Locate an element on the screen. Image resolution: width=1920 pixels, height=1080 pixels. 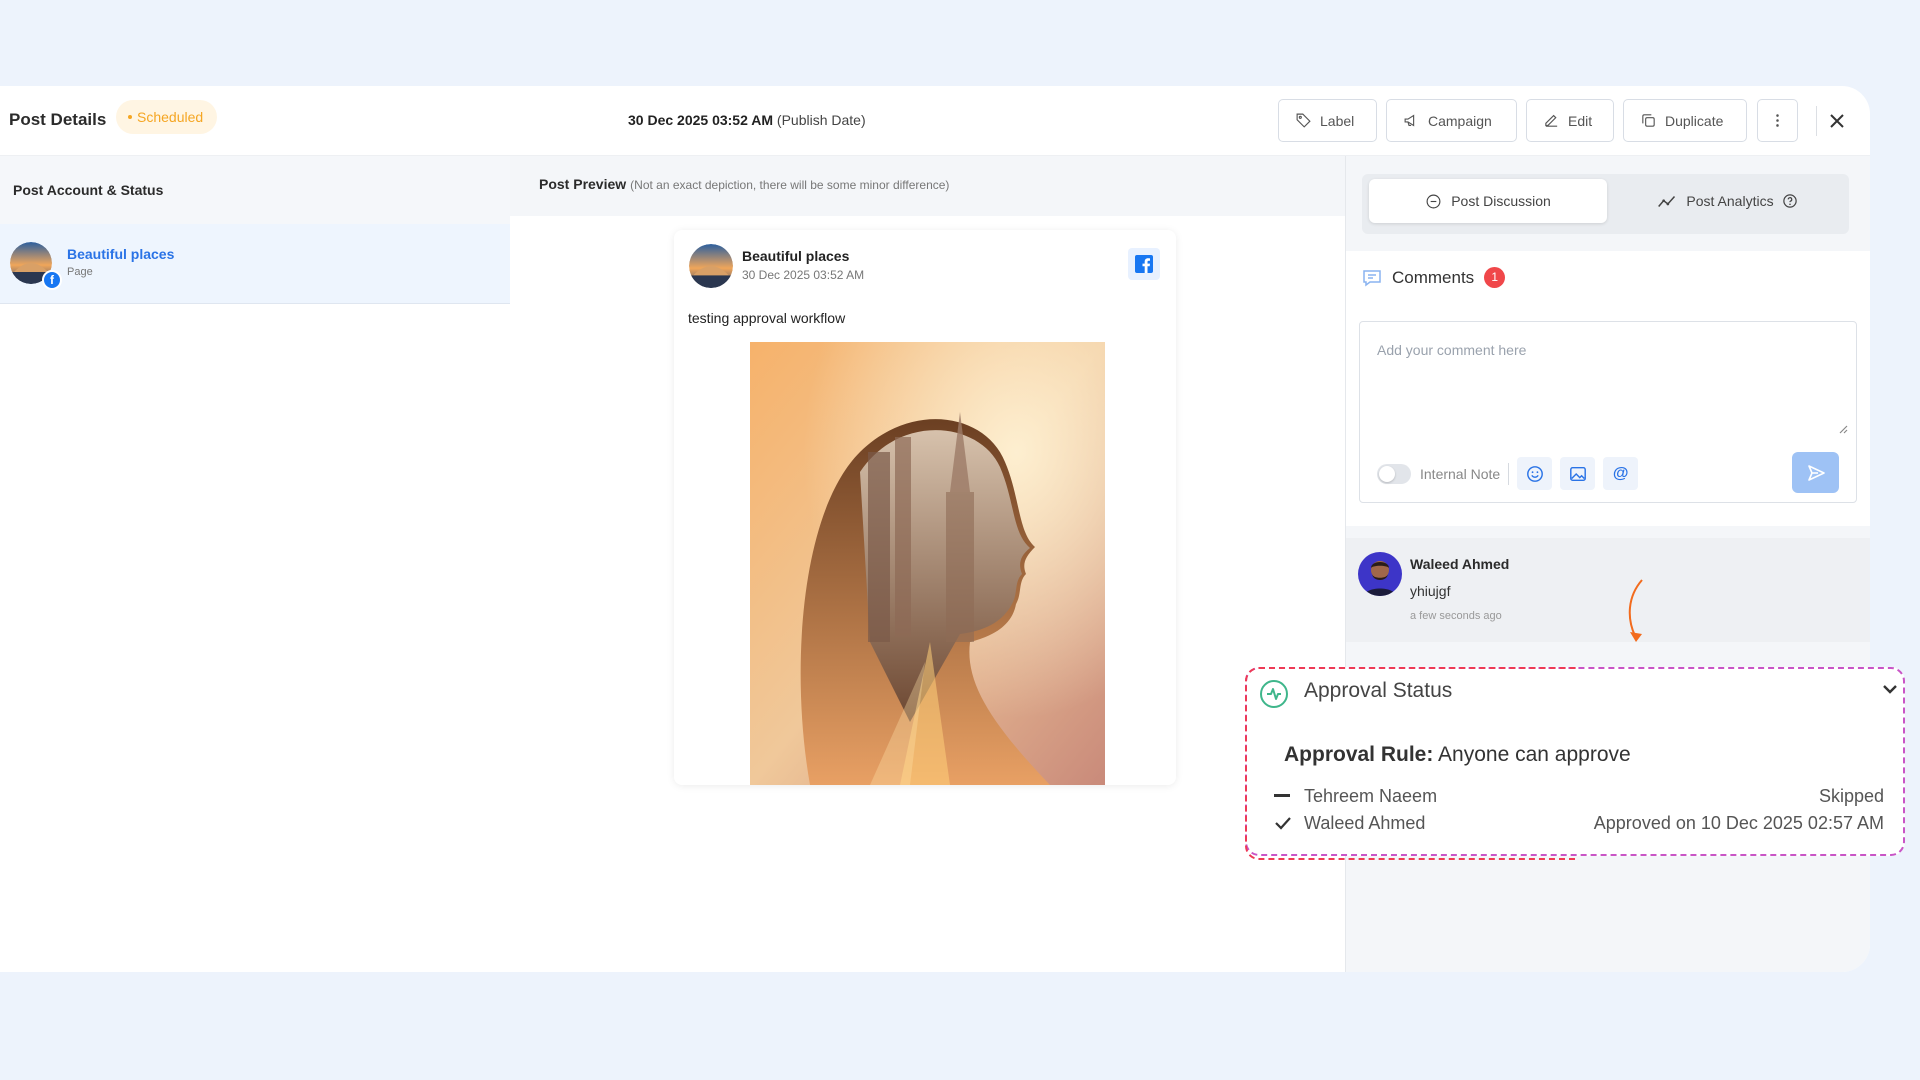
tab-post-analytics: Post Analytics is located at coordinates (1727, 201).